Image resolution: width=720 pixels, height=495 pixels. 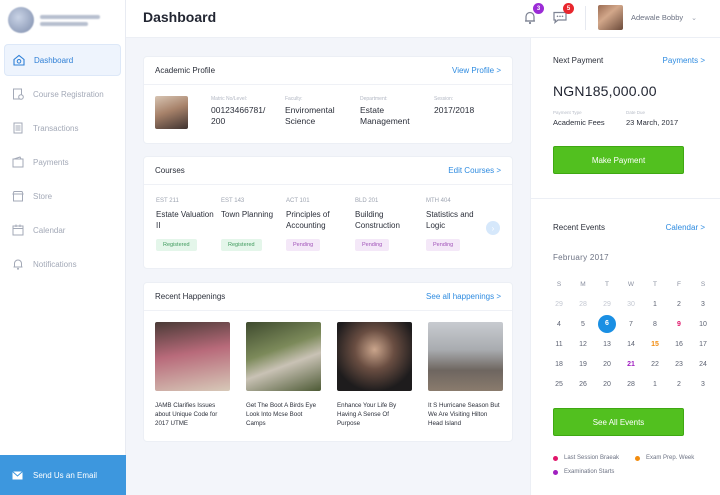 What do you see at coordinates (533, 14) in the screenshot?
I see `notifications-button: 3` at bounding box center [533, 14].